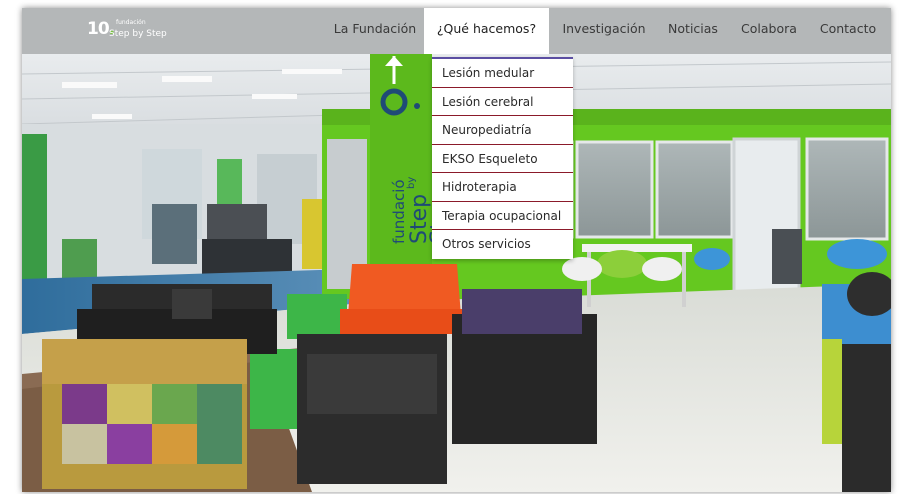  What do you see at coordinates (502, 130) in the screenshot?
I see `dropdown-item-neuropediatria: Neuropediatría` at bounding box center [502, 130].